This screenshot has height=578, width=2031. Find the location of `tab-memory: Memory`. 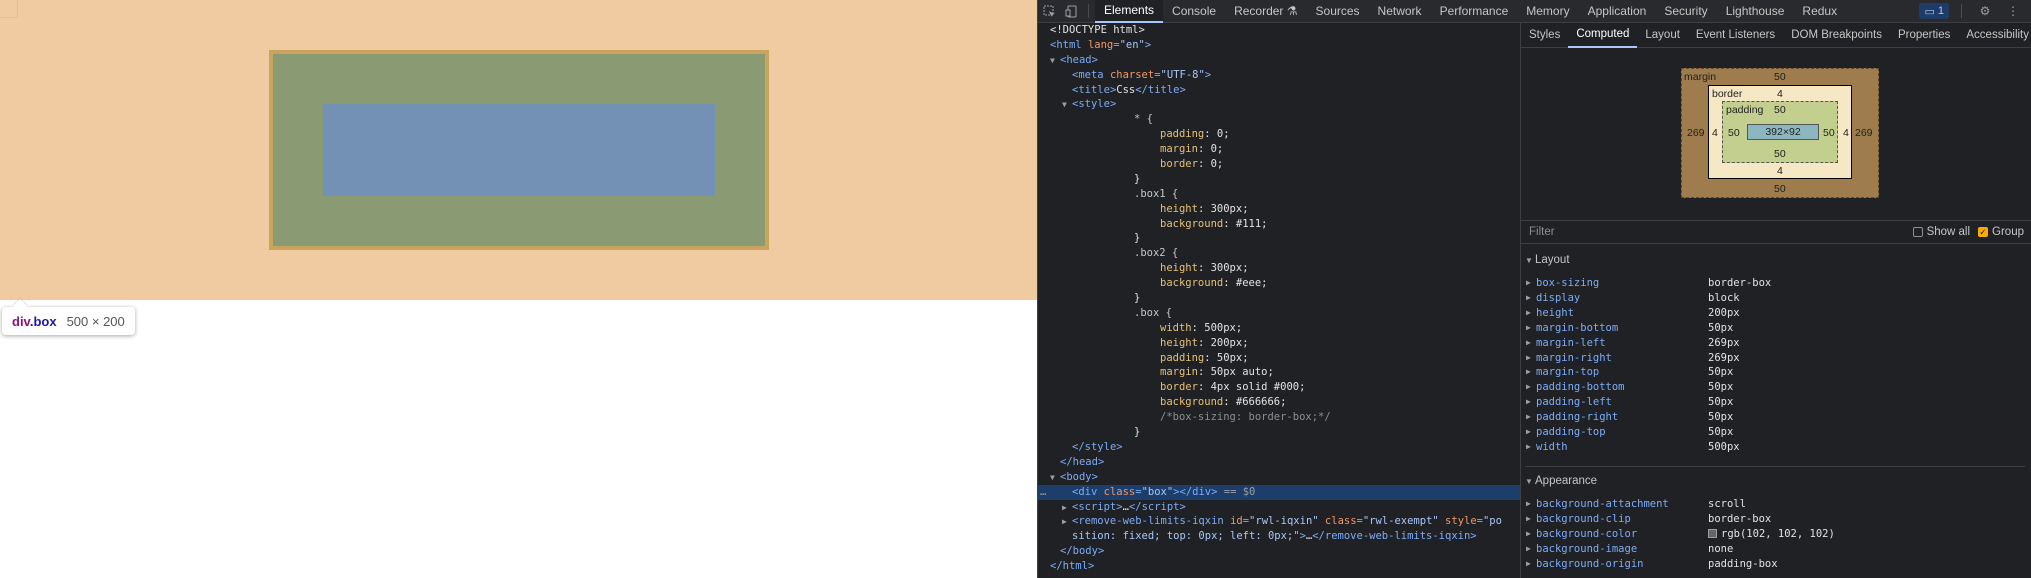

tab-memory: Memory is located at coordinates (1547, 11).